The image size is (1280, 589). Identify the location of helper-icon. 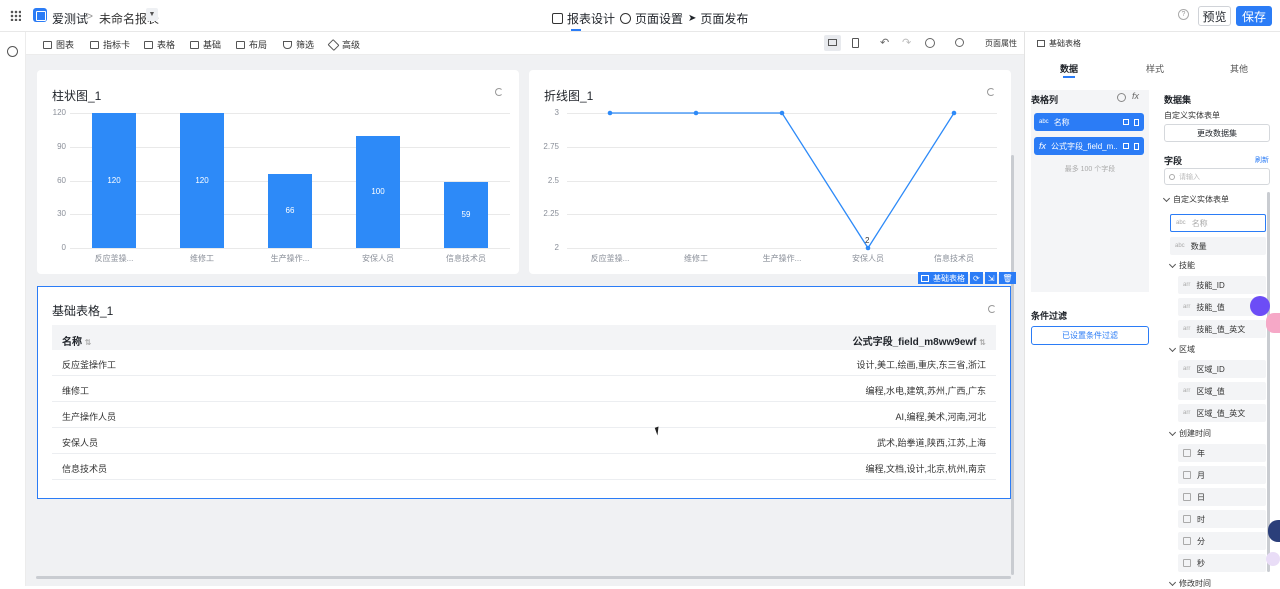
(1274, 531).